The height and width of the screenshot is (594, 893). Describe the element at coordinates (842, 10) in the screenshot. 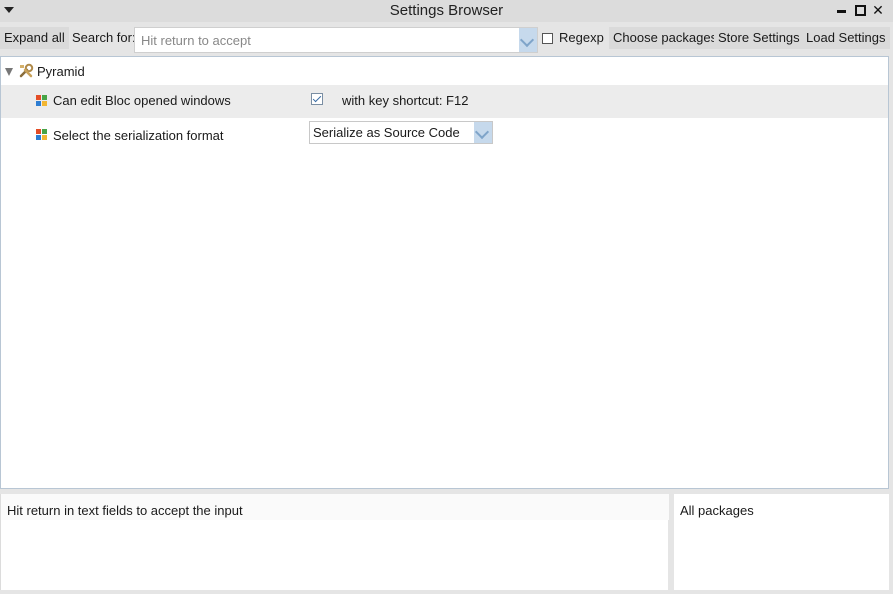

I see `minimize-icon` at that location.